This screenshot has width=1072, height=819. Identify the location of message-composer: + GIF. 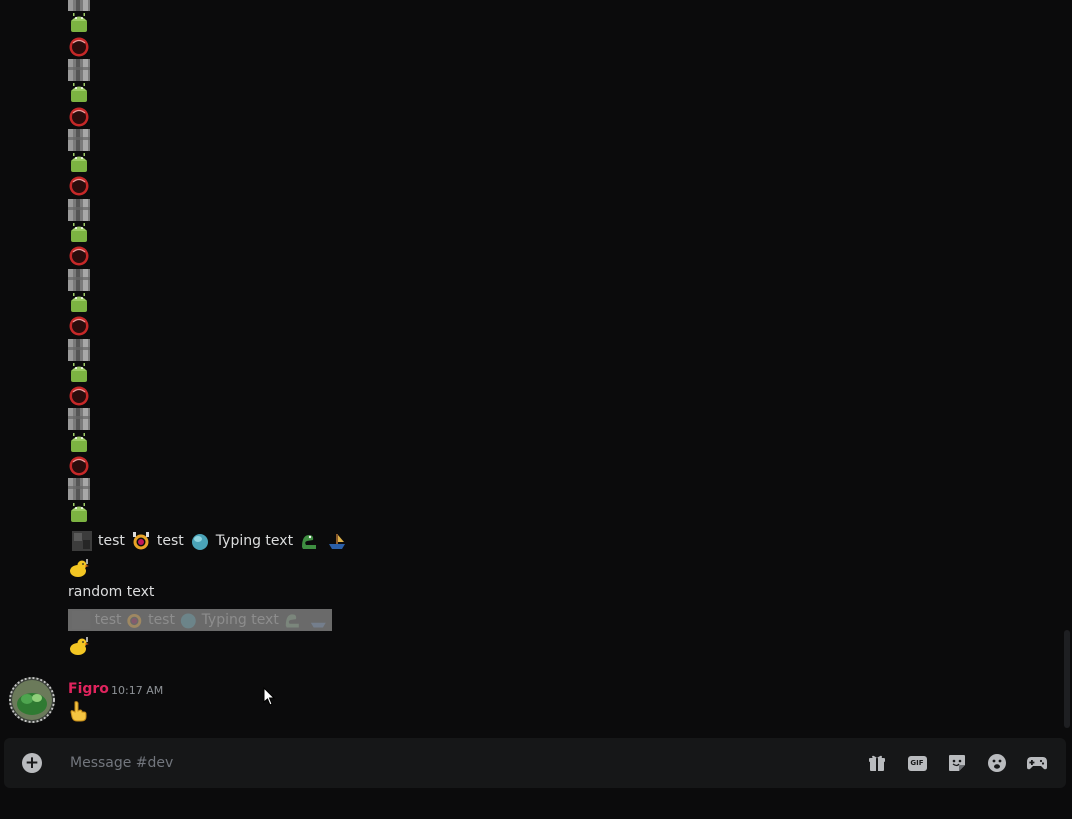
(535, 763).